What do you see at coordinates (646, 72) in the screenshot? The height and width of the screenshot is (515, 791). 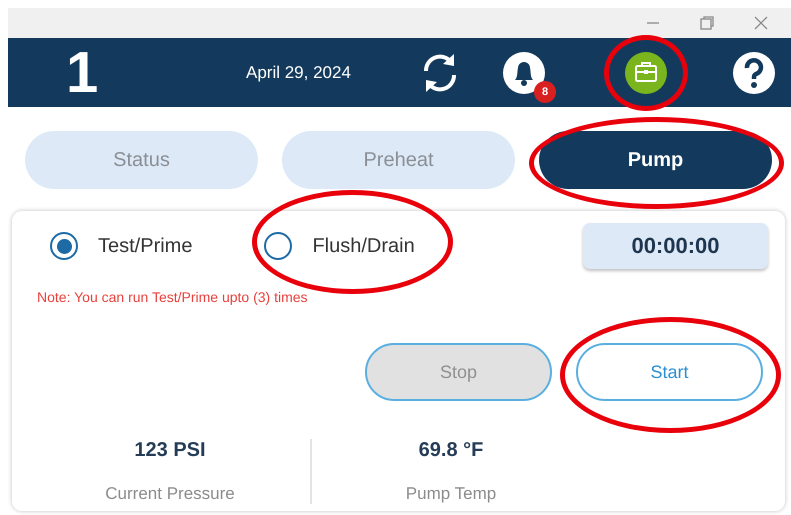 I see `toolbox-icon` at bounding box center [646, 72].